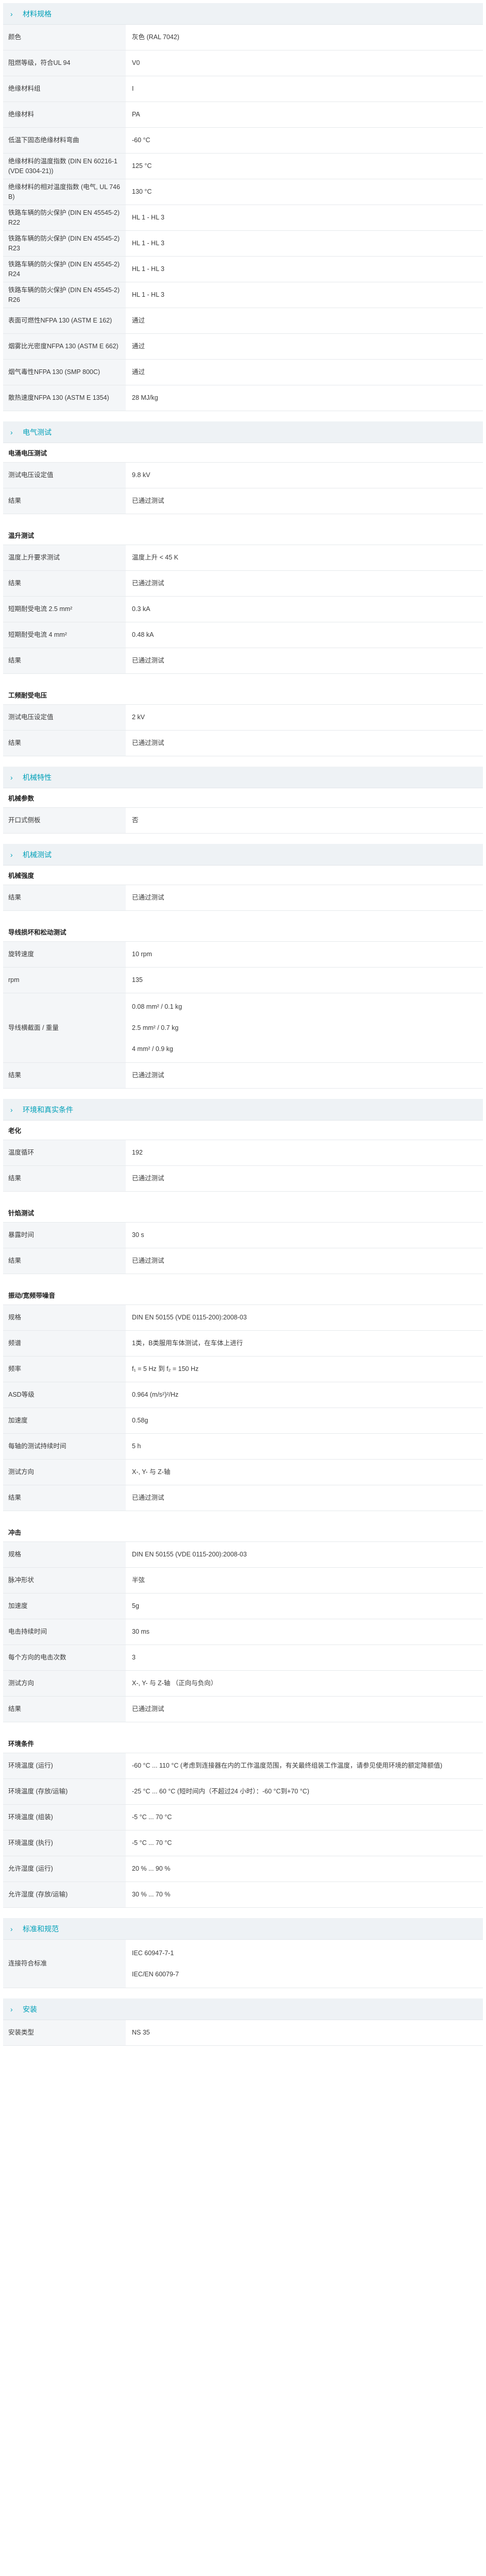 Image resolution: width=486 pixels, height=2576 pixels. I want to click on section-header: › 标准和规范, so click(243, 1929).